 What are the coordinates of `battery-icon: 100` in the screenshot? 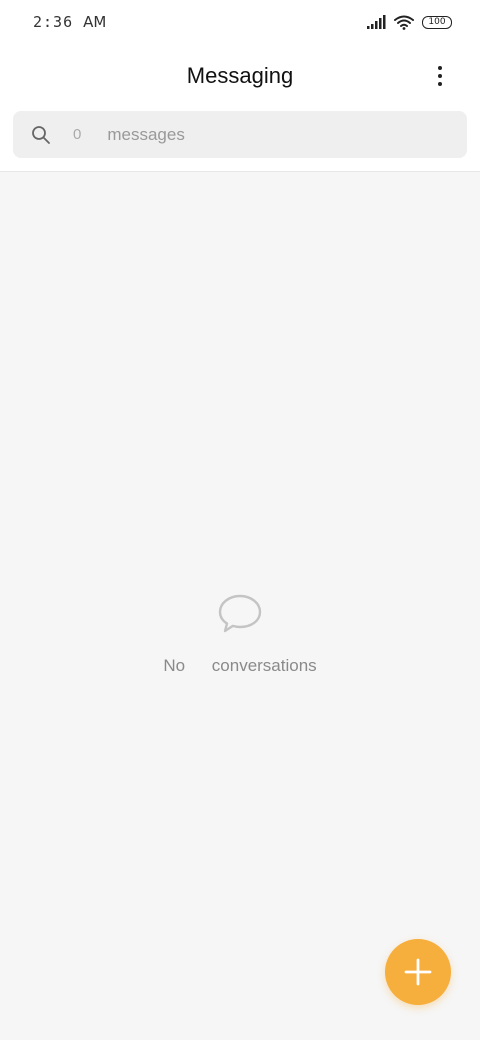 It's located at (437, 22).